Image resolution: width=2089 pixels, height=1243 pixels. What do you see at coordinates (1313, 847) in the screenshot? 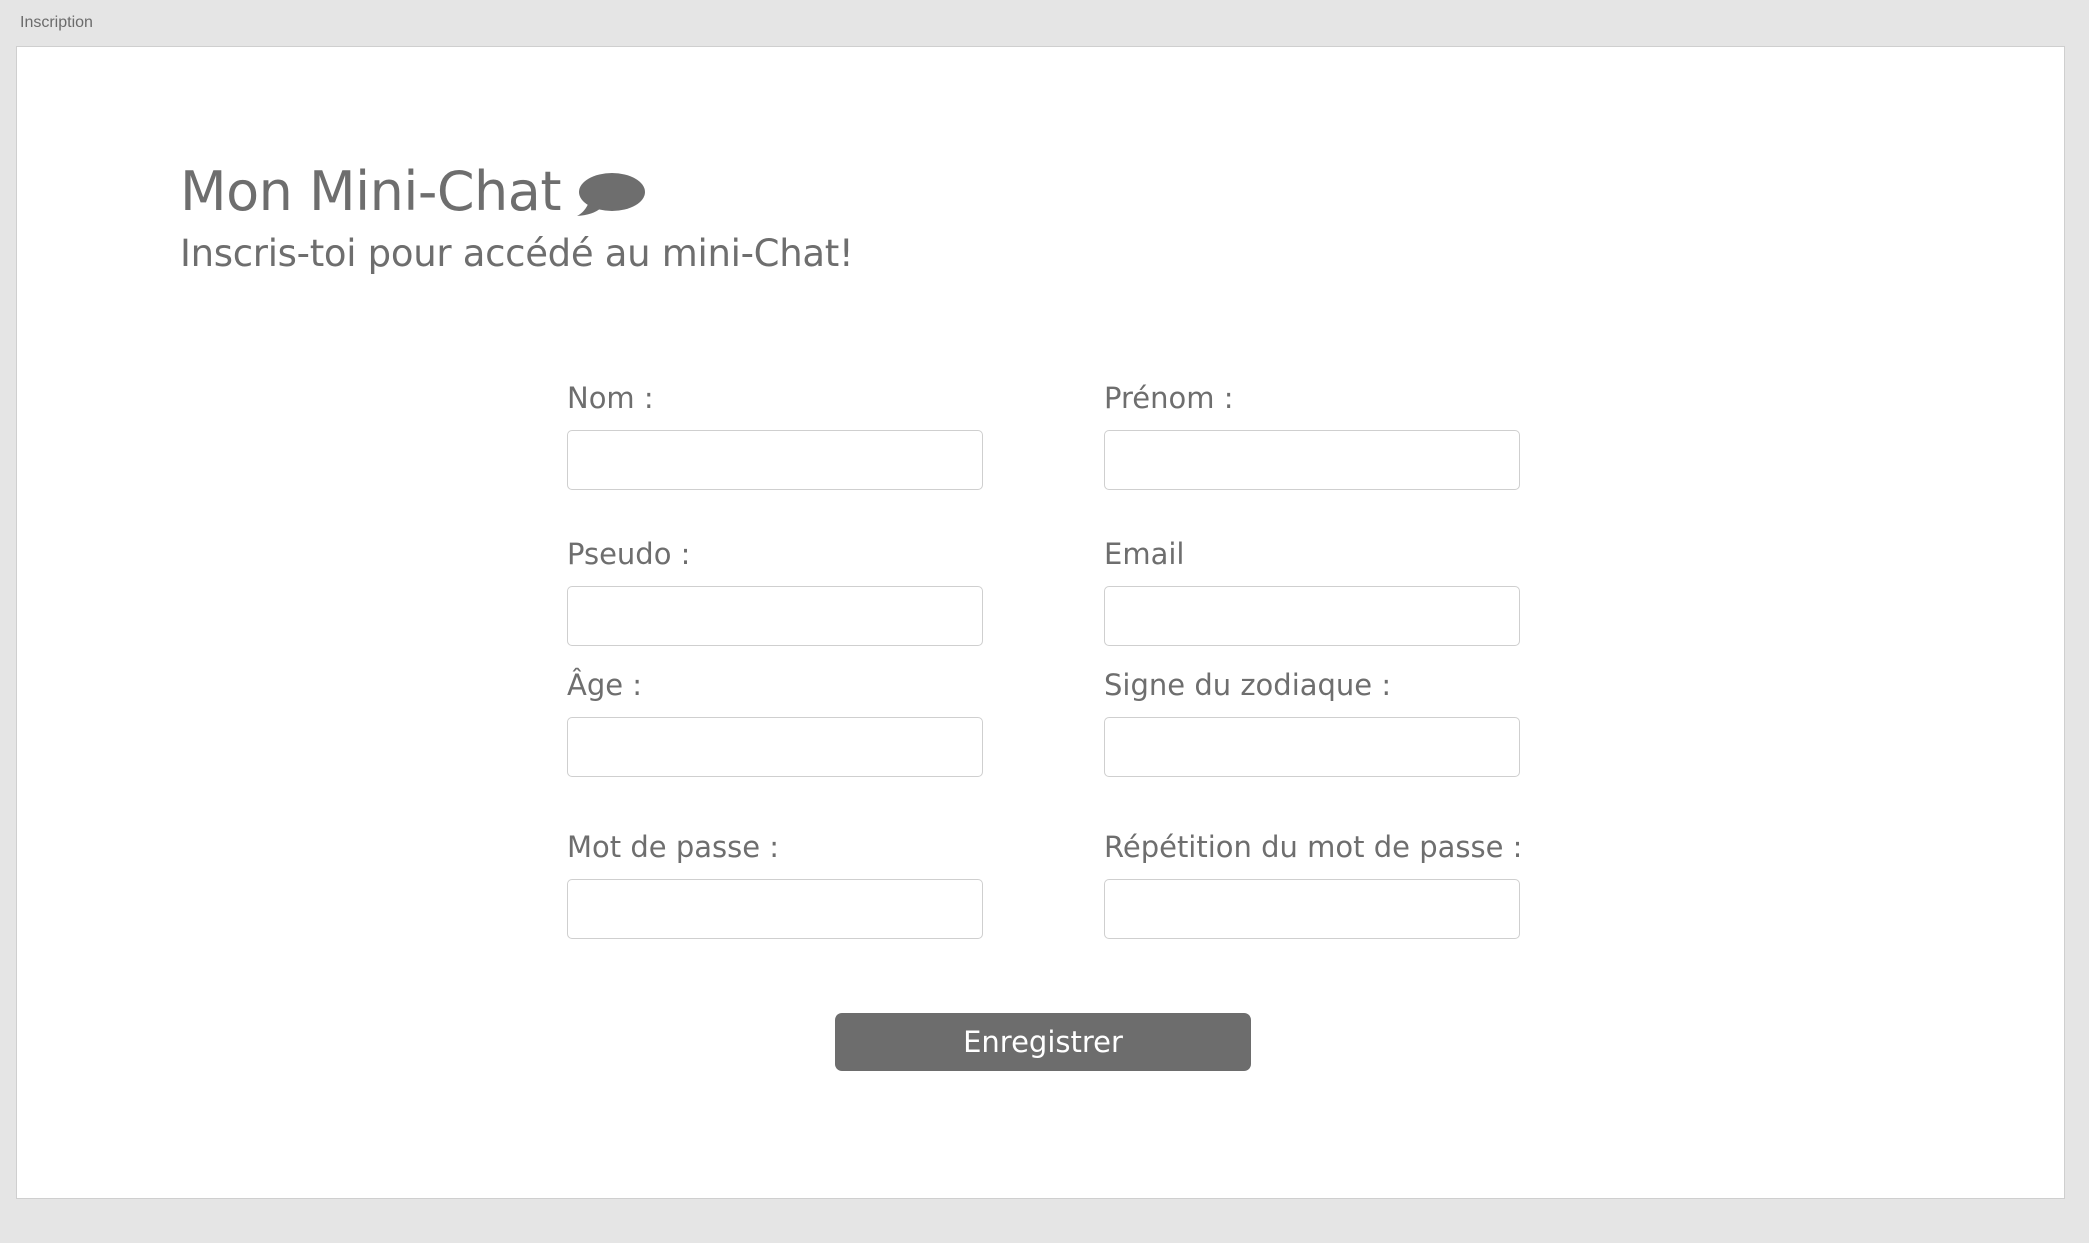
I see `password-repeat-label: Répétition du mot de passe :` at bounding box center [1313, 847].